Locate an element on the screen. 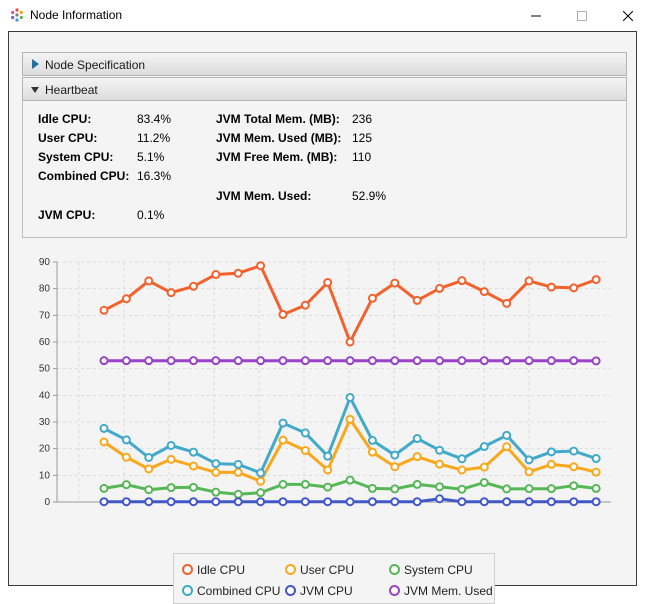 This screenshot has height=604, width=652. window-title: Node Information is located at coordinates (76, 15).